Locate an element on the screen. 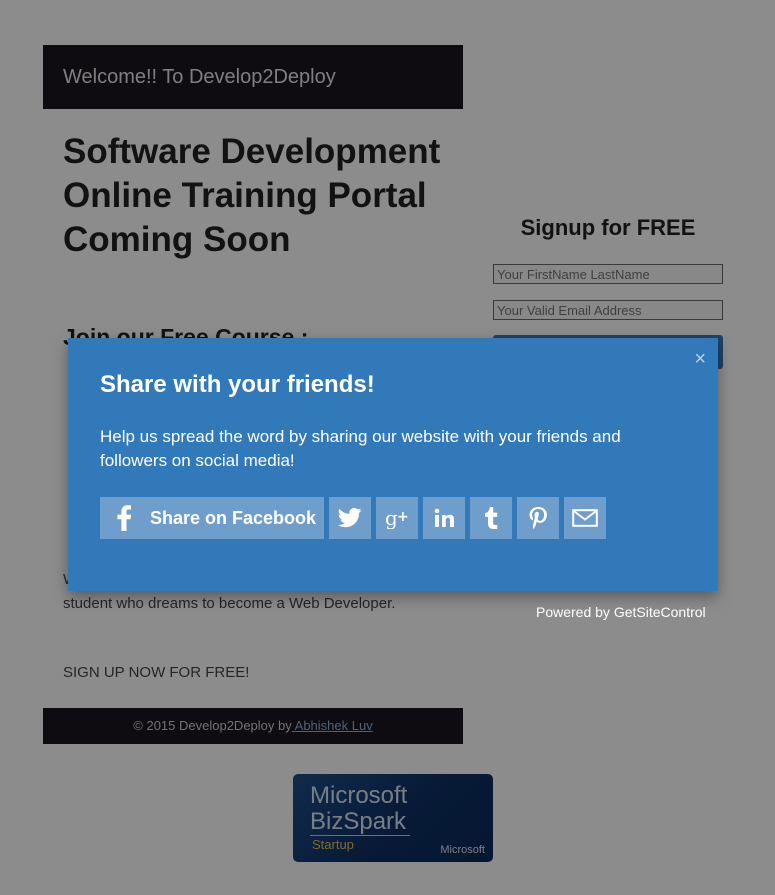  share-tumblr-button is located at coordinates (491, 518).